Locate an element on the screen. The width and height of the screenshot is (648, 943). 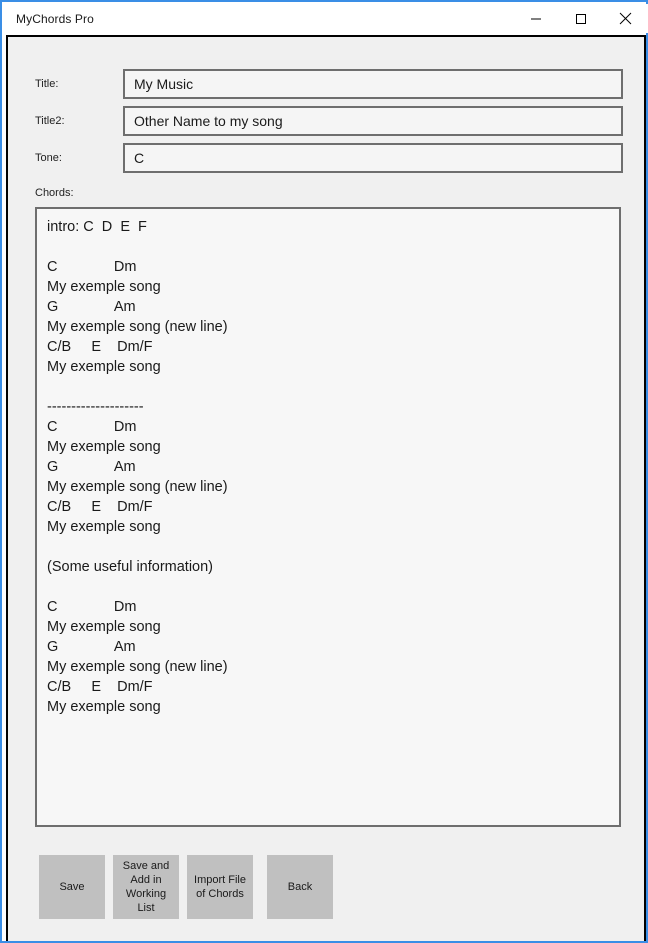
tone-label: Tone: is located at coordinates (48, 158).